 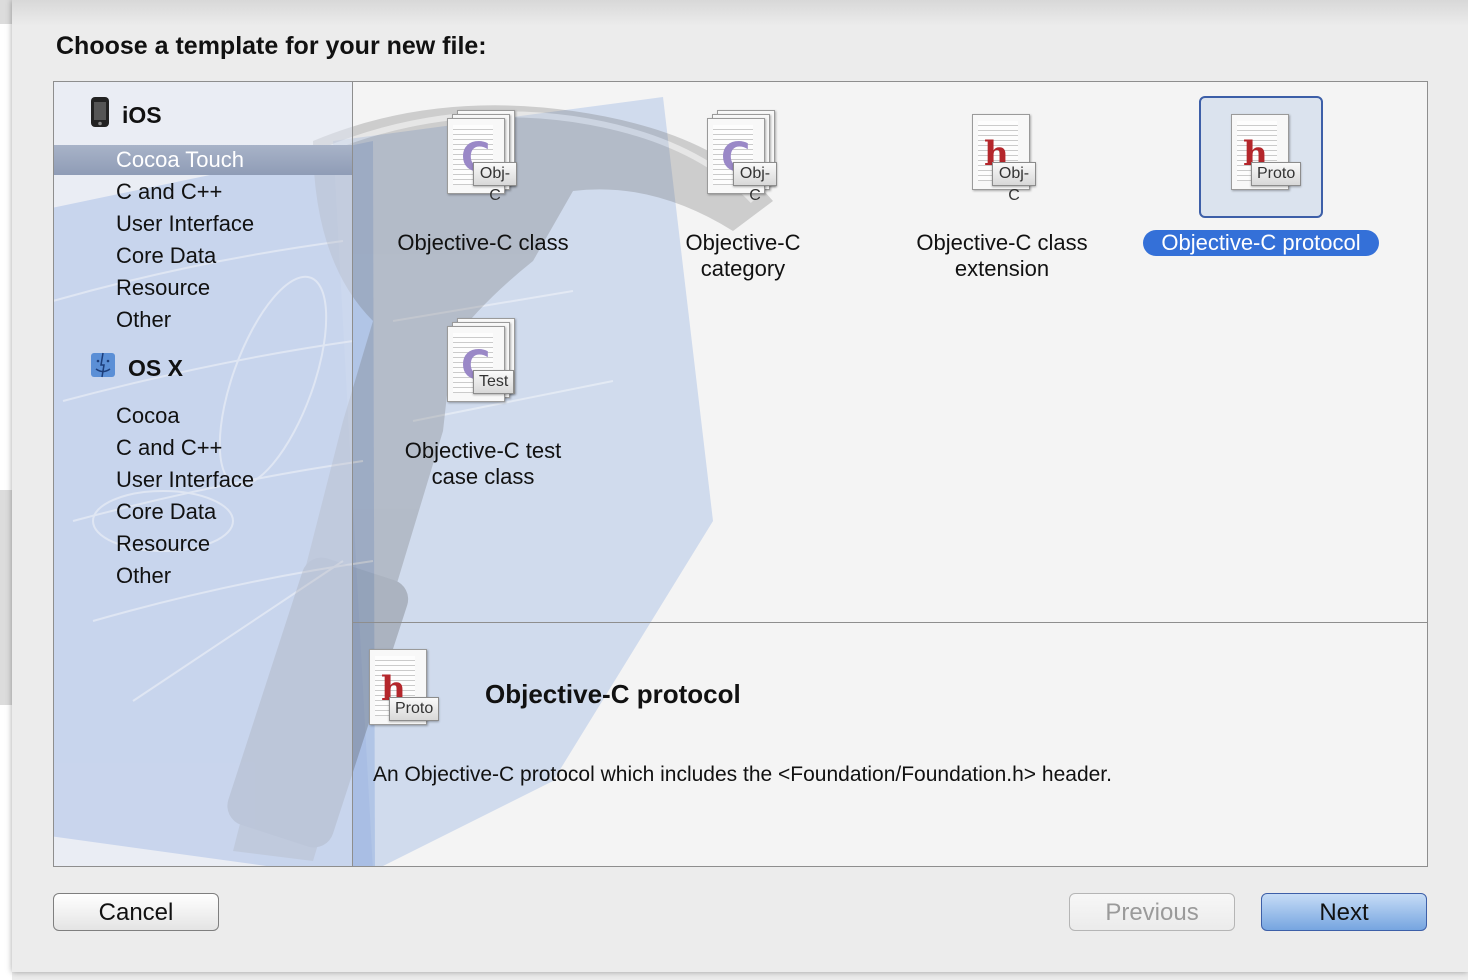 What do you see at coordinates (483, 242) in the screenshot?
I see `template-label: Objective-C class` at bounding box center [483, 242].